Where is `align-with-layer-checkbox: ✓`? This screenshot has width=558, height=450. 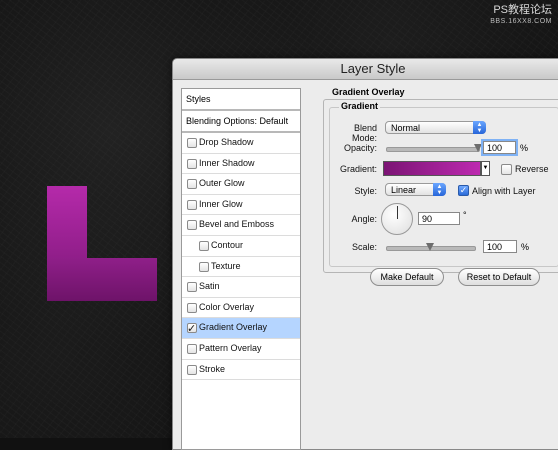
align-with-layer-checkbox: ✓ is located at coordinates (463, 190).